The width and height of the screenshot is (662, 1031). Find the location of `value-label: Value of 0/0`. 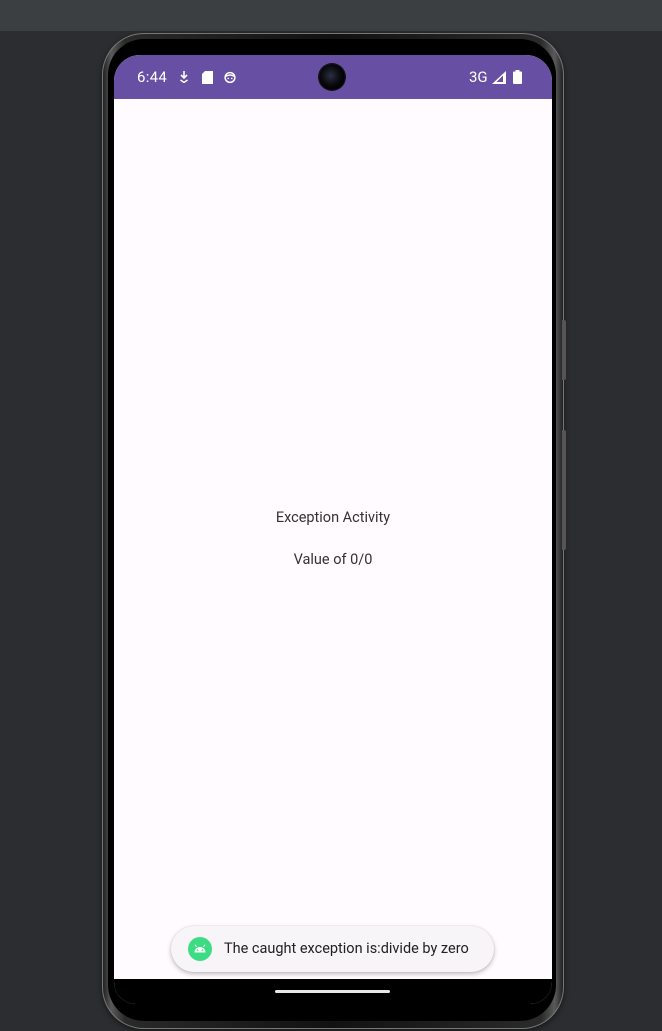

value-label: Value of 0/0 is located at coordinates (333, 559).